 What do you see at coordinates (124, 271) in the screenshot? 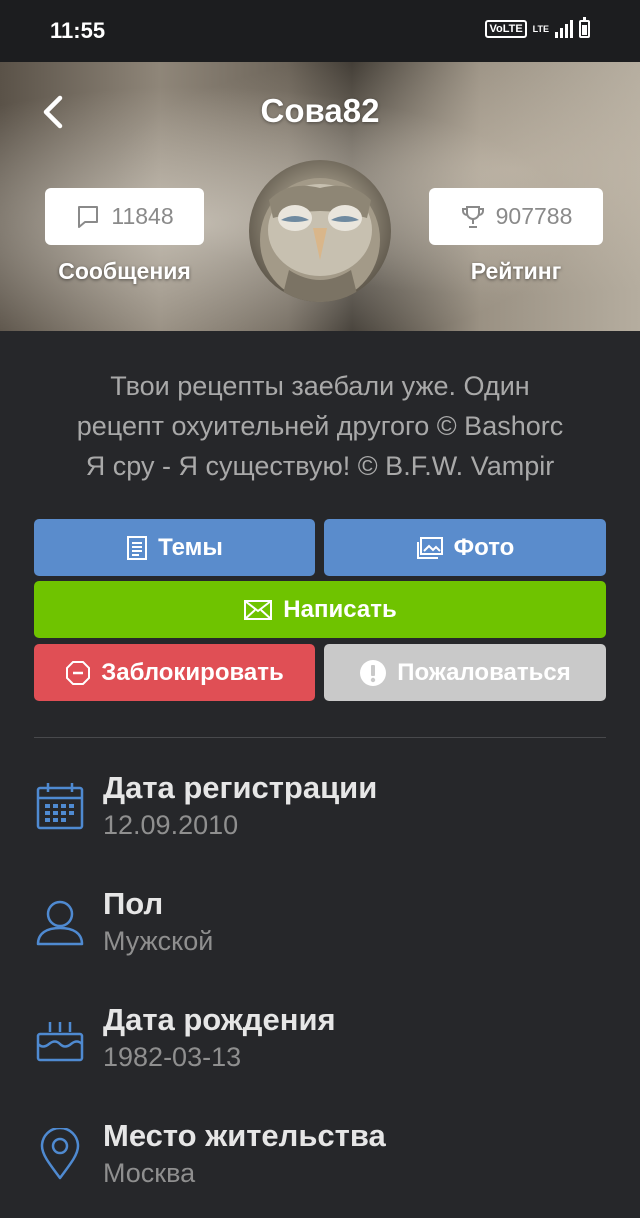
I see `messages-label: Сообщения` at bounding box center [124, 271].